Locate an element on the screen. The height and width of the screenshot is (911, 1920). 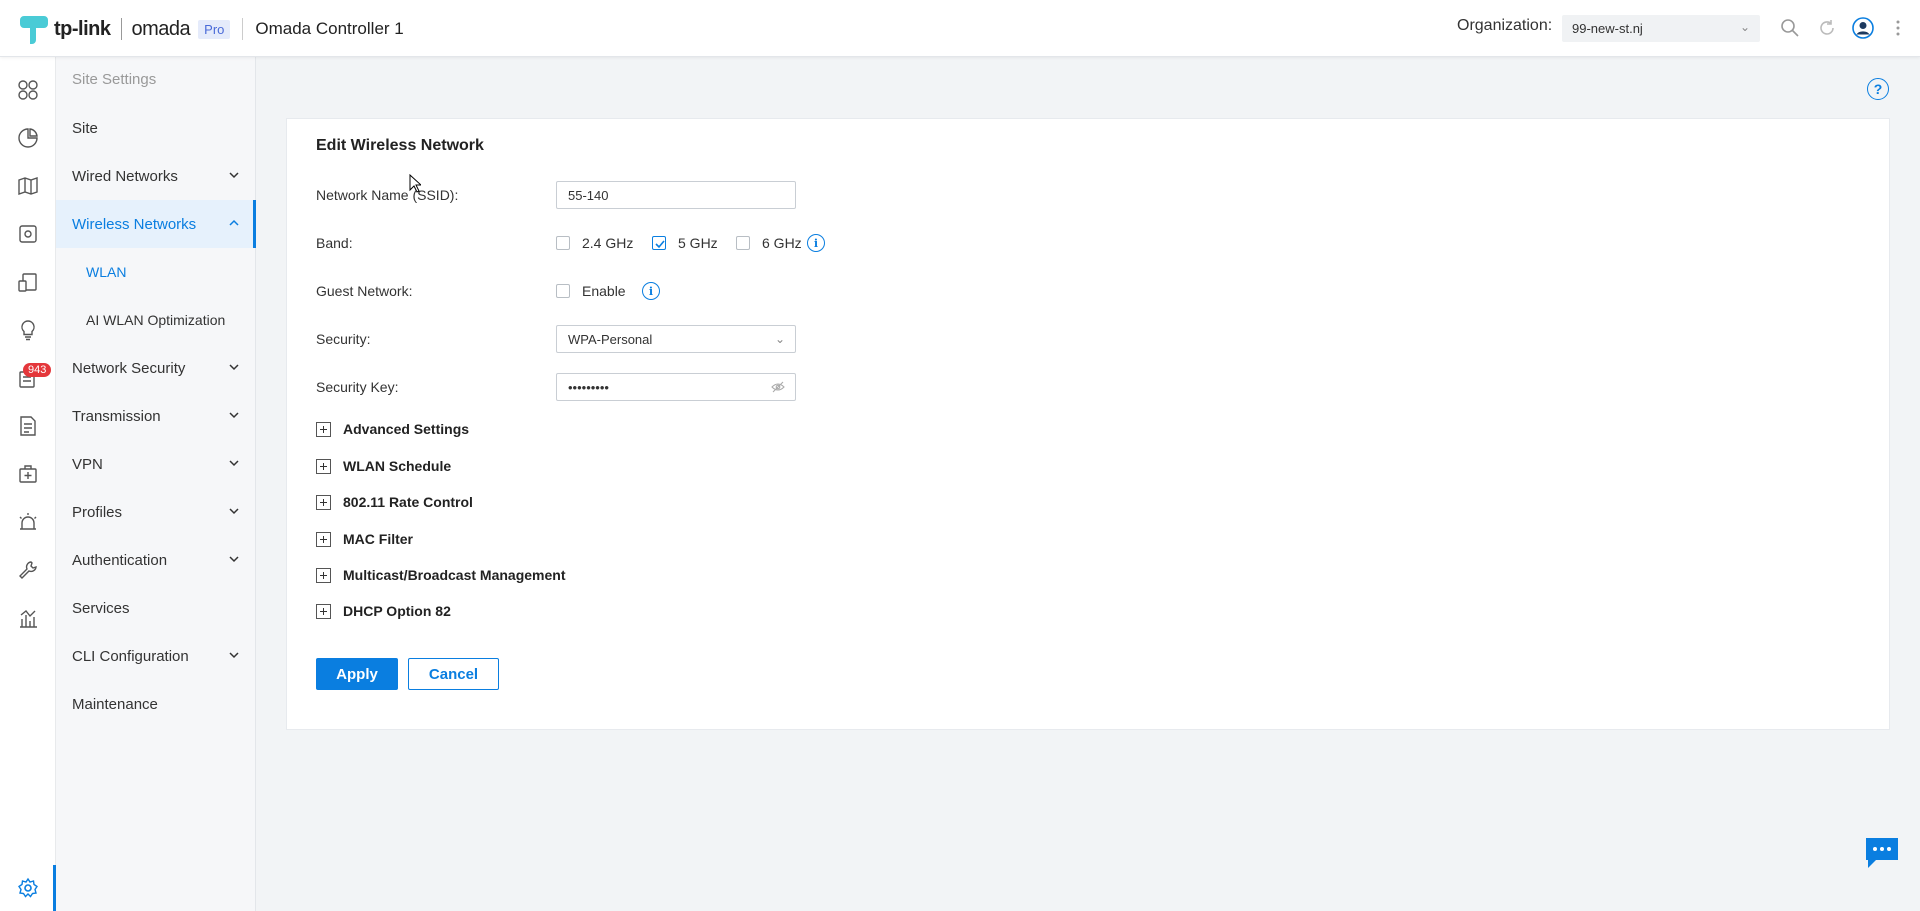
logs-icon: 943 is located at coordinates (28, 378).